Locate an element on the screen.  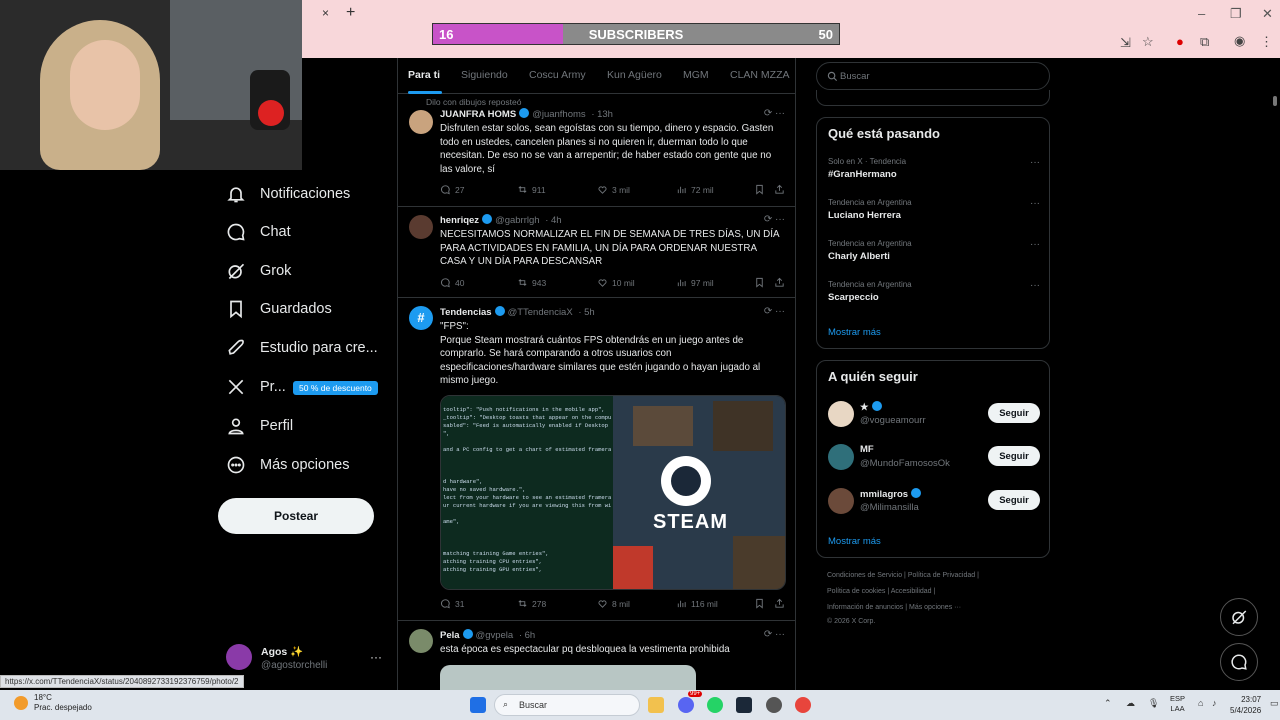
tab-clan-mzza: CLAN MZZA is located at coordinates (760, 75).